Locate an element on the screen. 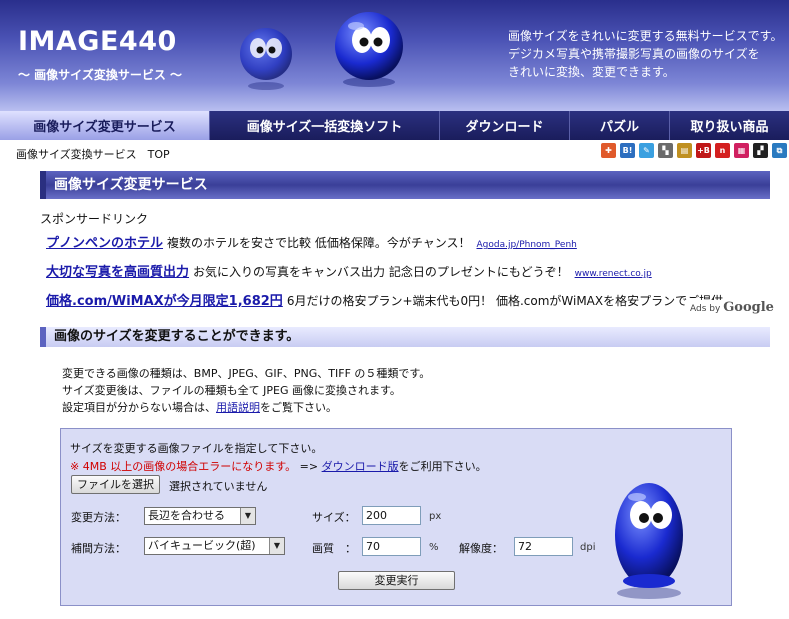  nav-item-download: ダウンロード is located at coordinates (505, 125).